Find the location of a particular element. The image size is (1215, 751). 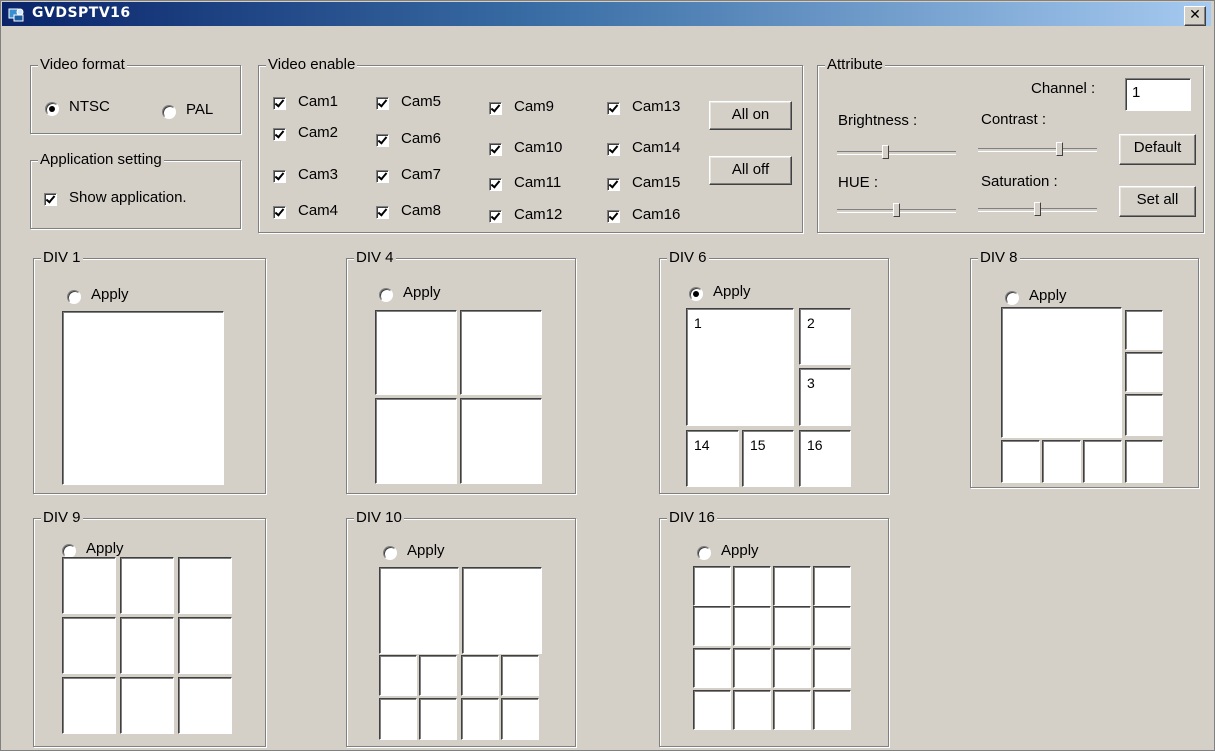

hue-slider-thumb is located at coordinates (896, 210).